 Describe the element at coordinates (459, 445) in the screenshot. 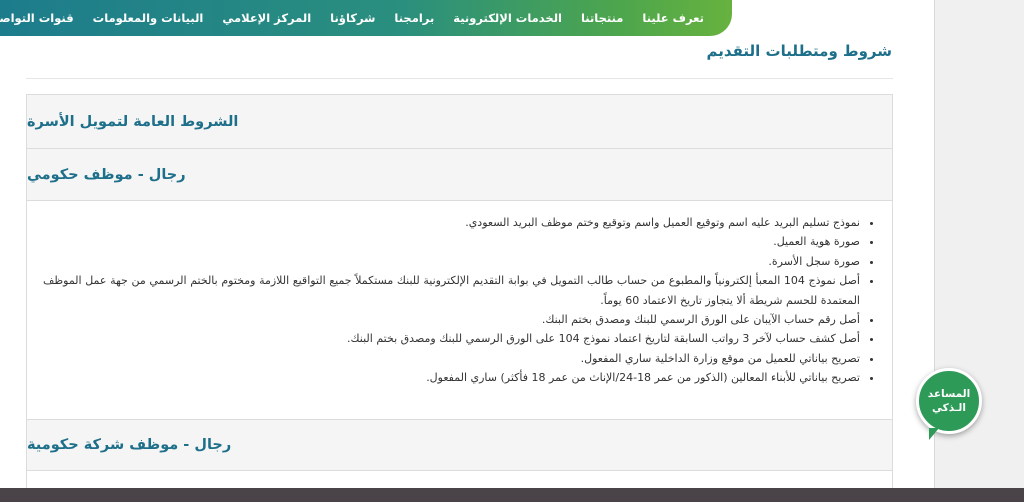

I see `accordion-gov-company-employee: رجال - موظف شركة حكومية` at that location.